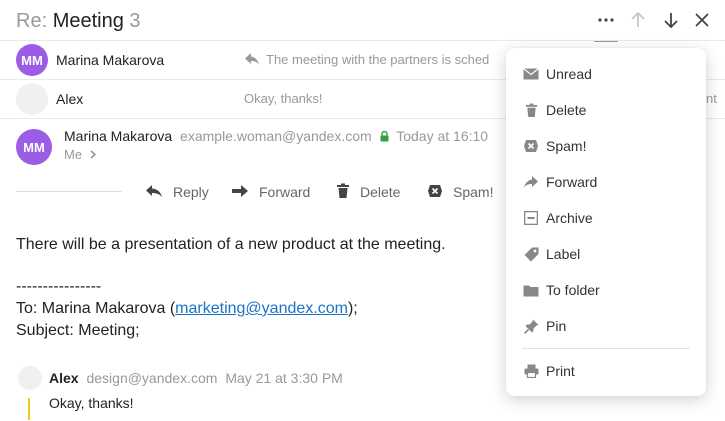 The image size is (725, 421). Describe the element at coordinates (96, 308) in the screenshot. I see `to-prefix: To: Marina Makarova (` at that location.